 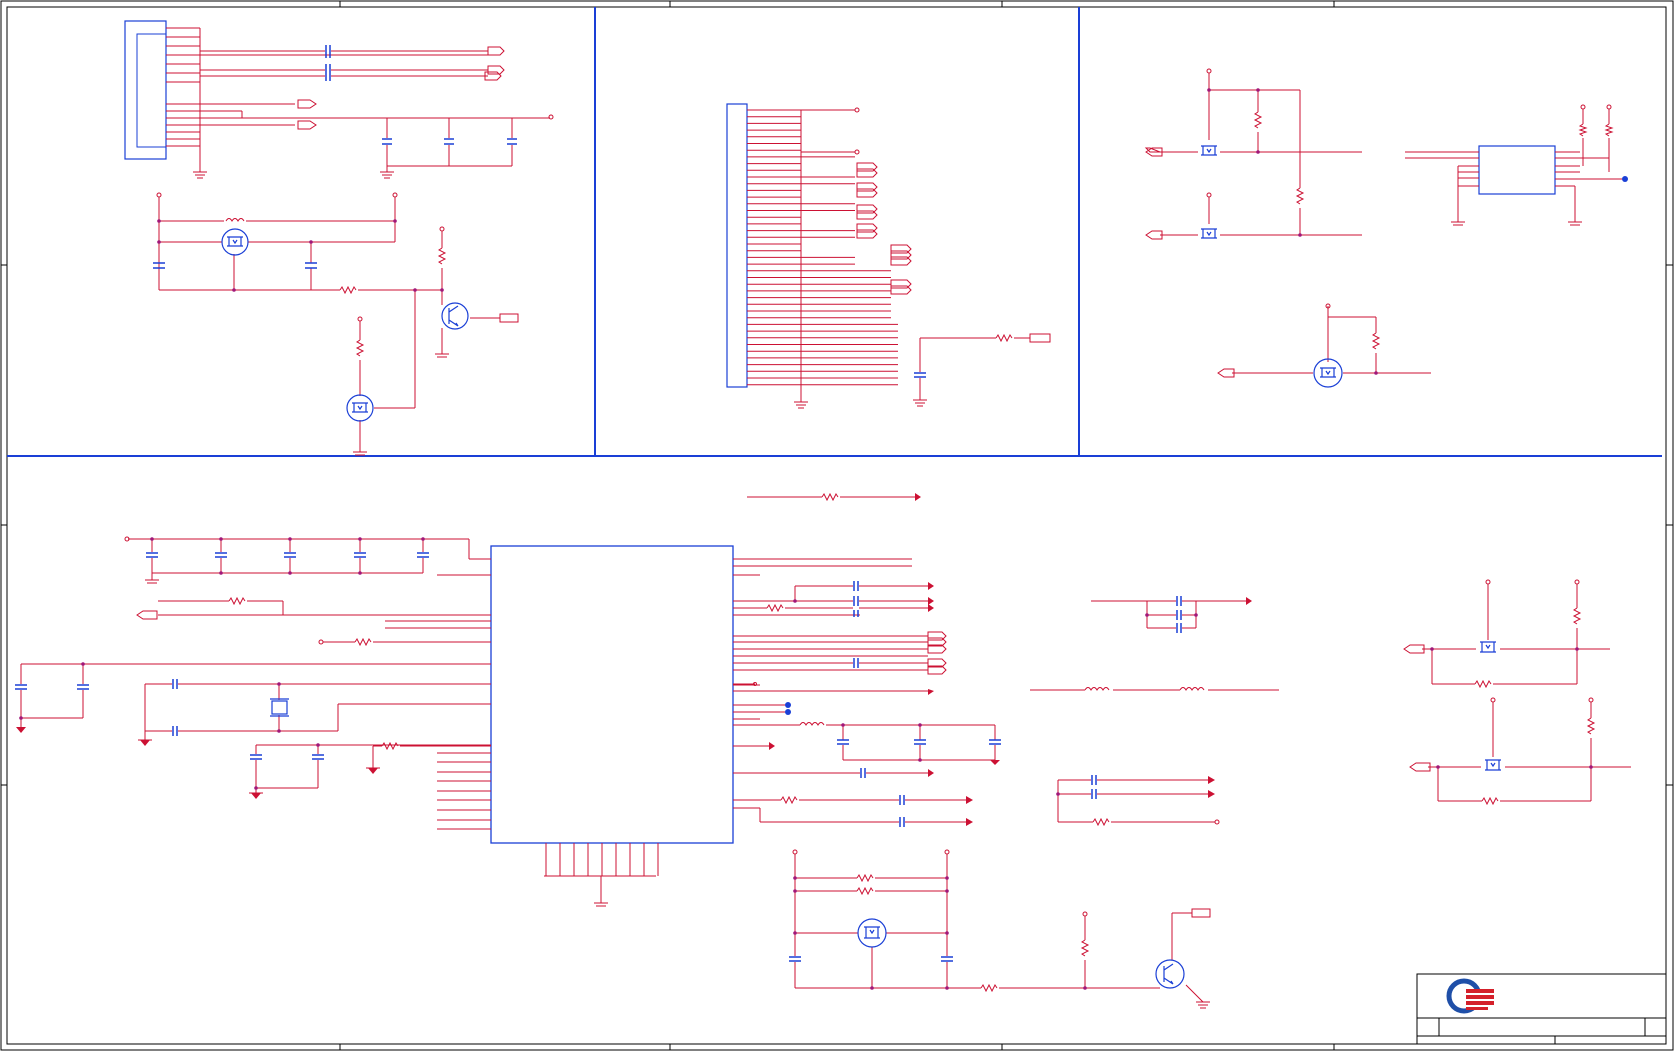 What do you see at coordinates (867, 659) in the screenshot?
I see `main-ic-right-nets` at bounding box center [867, 659].